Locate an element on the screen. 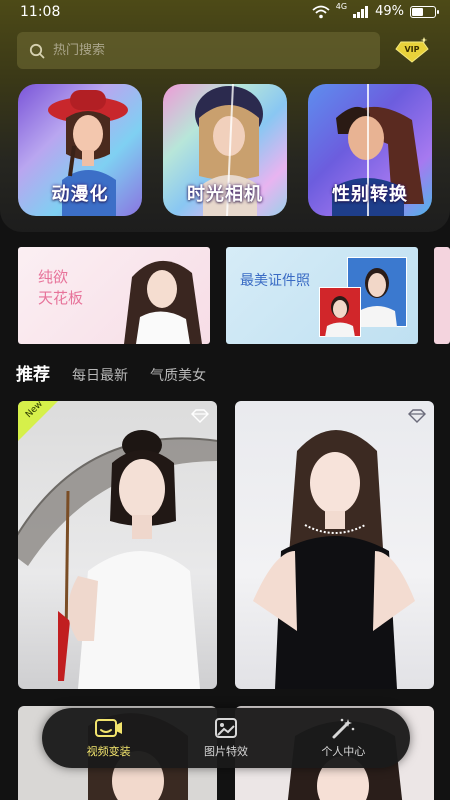  video-icon is located at coordinates (108, 728).